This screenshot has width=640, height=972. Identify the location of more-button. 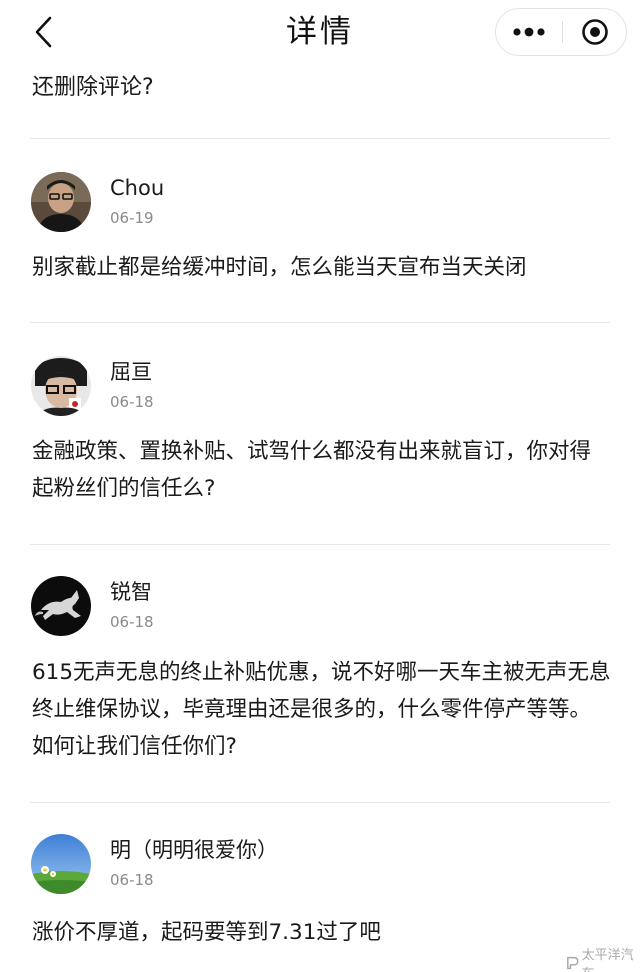
(529, 32).